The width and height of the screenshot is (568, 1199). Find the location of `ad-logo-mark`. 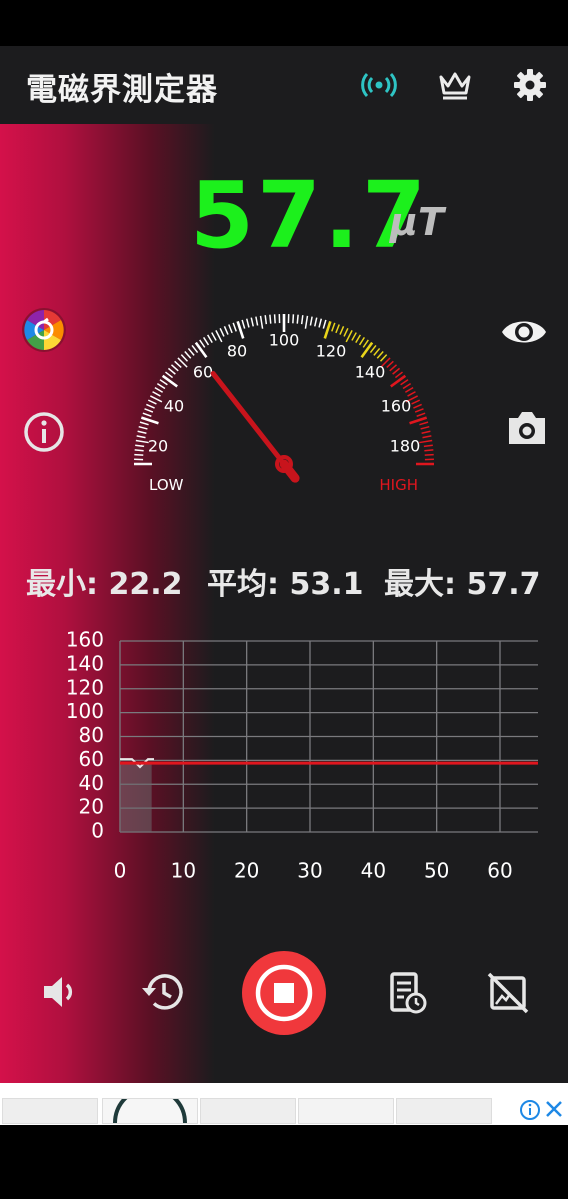

ad-logo-mark is located at coordinates (150, 1105).